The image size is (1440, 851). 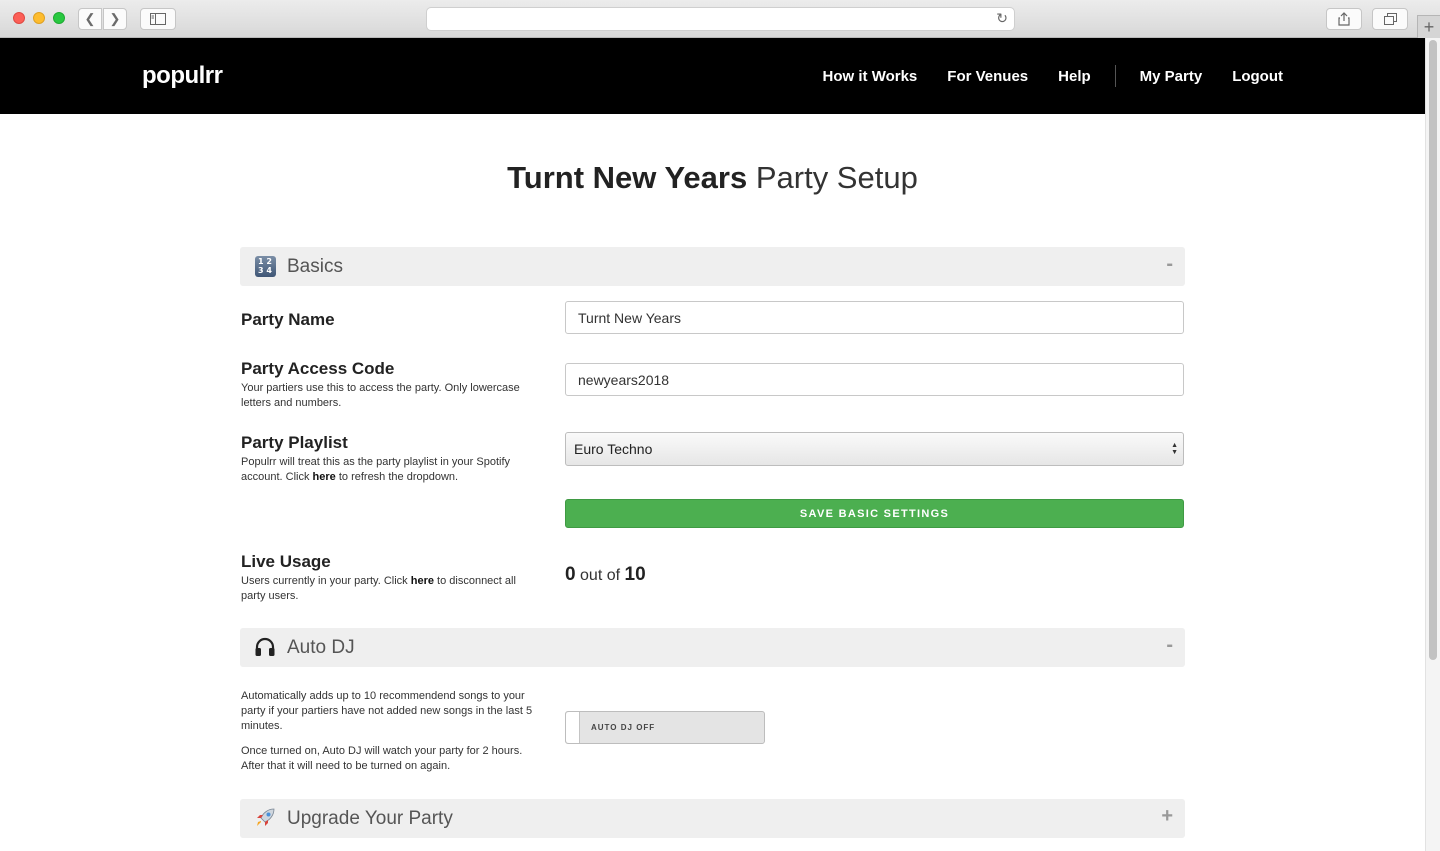 I want to click on tabs-icon, so click(x=1390, y=19).